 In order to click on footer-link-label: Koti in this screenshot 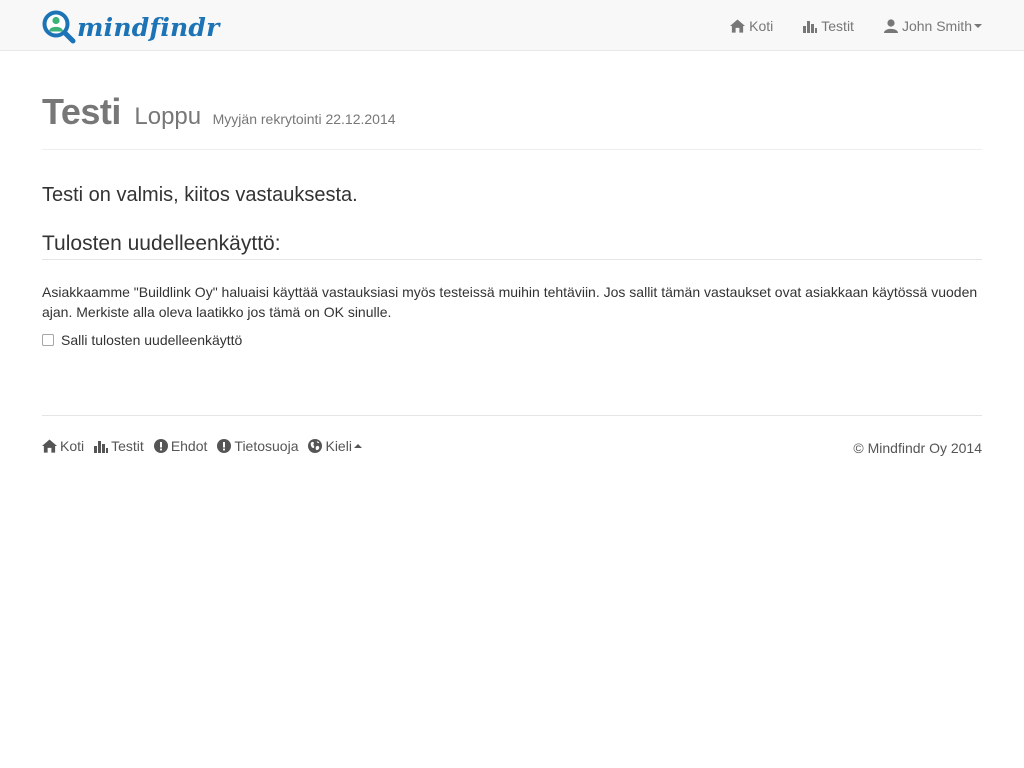, I will do `click(72, 446)`.